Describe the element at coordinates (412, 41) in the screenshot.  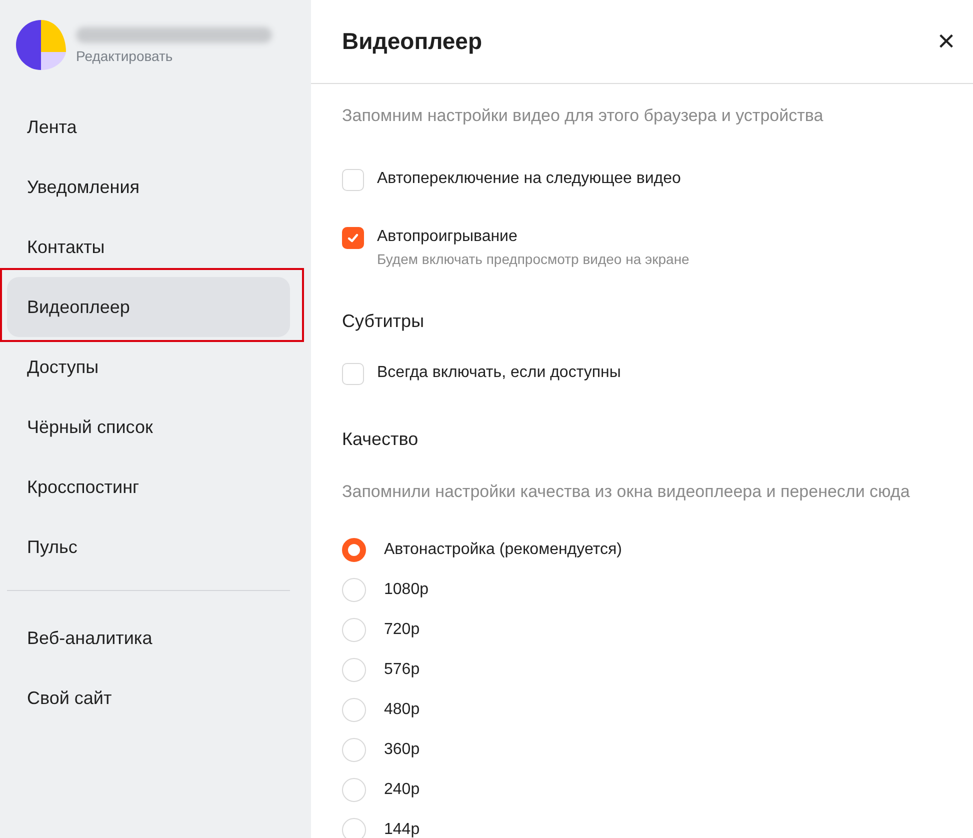
I see `panel-title: Видеоплеер` at that location.